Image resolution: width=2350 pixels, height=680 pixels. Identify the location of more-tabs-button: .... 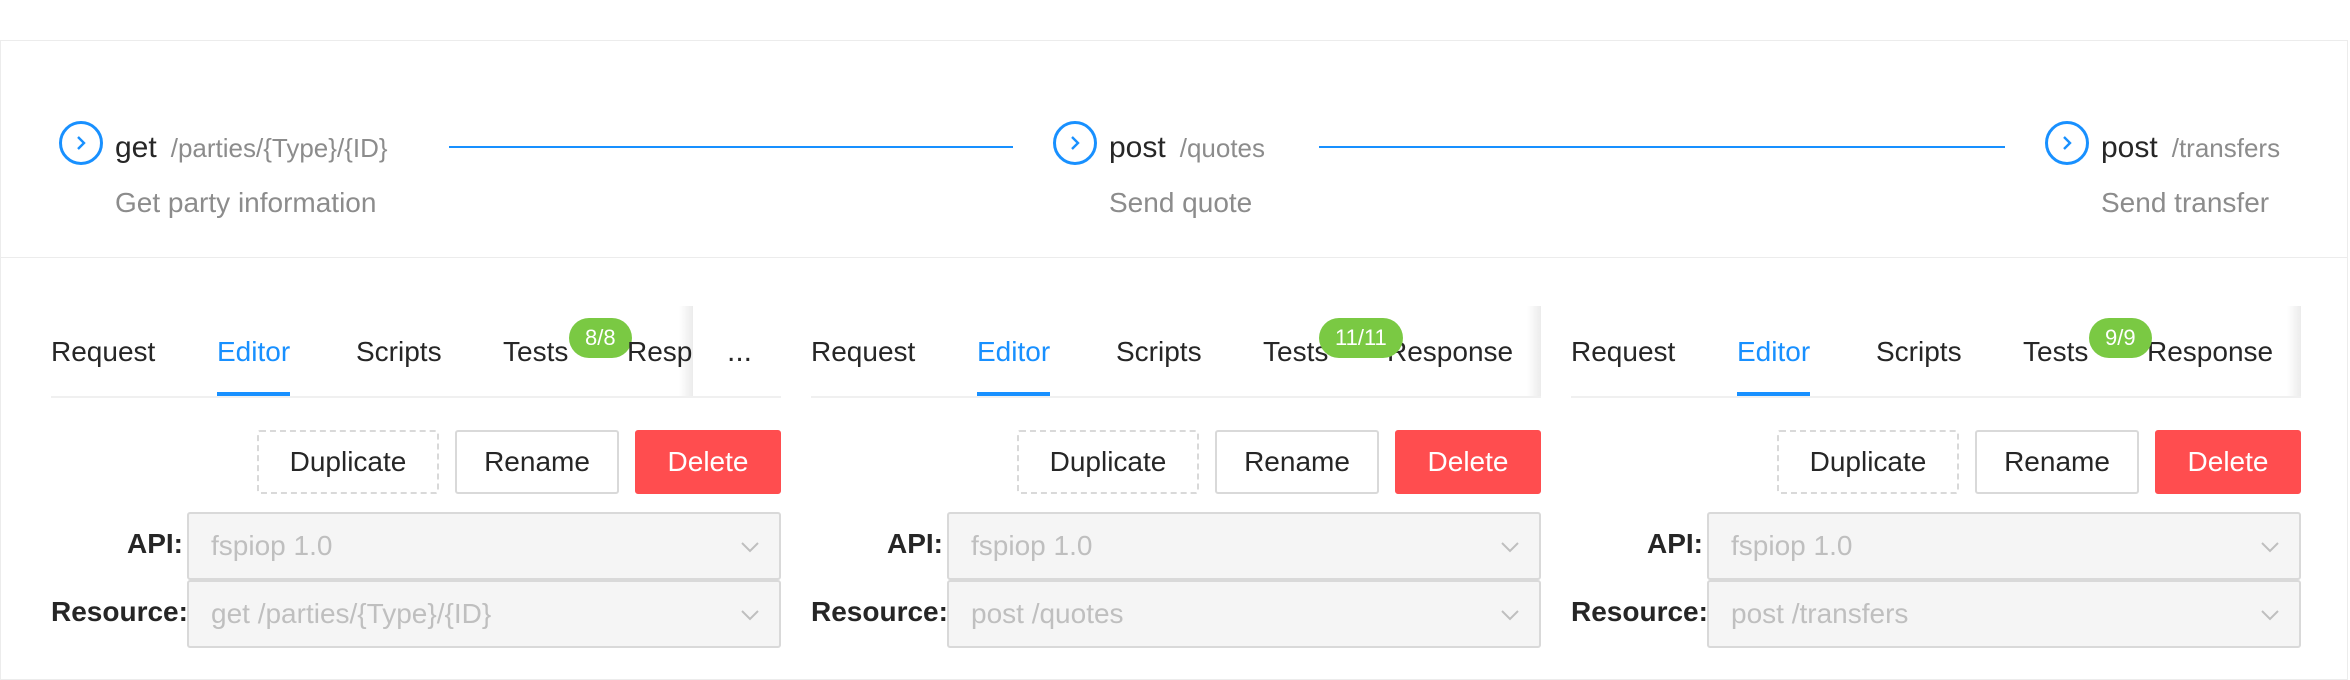
(739, 352).